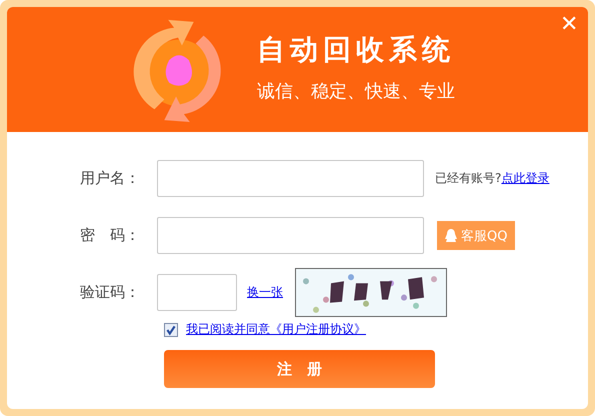 The width and height of the screenshot is (595, 416). I want to click on password-field, so click(290, 235).